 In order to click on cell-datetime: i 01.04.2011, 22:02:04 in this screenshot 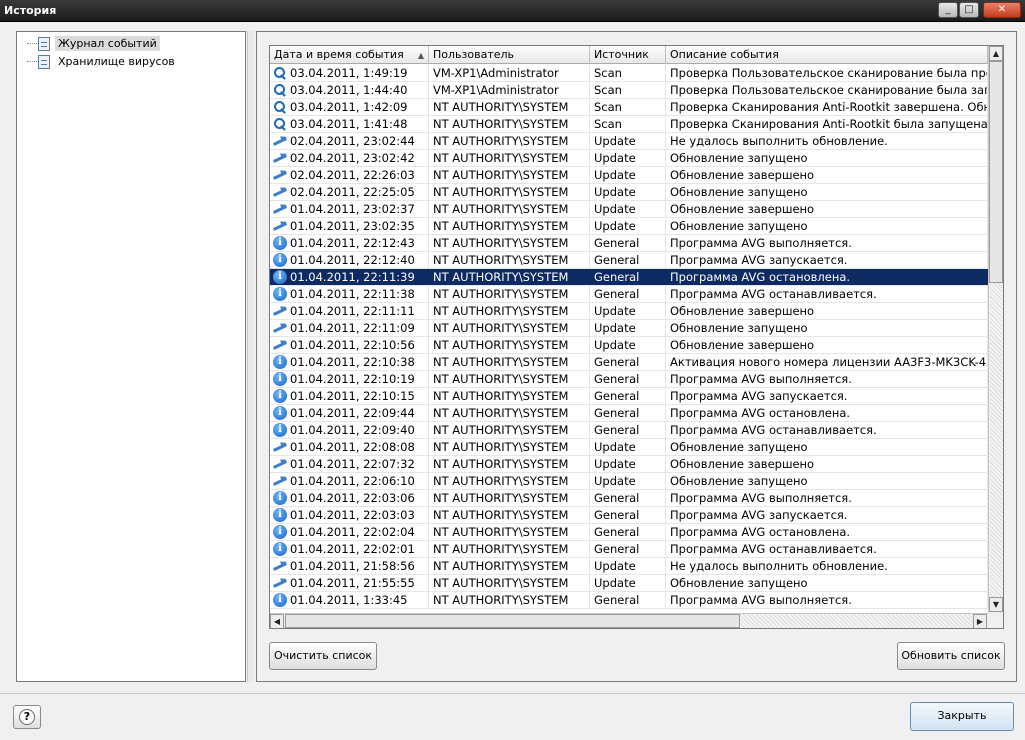, I will do `click(349, 532)`.